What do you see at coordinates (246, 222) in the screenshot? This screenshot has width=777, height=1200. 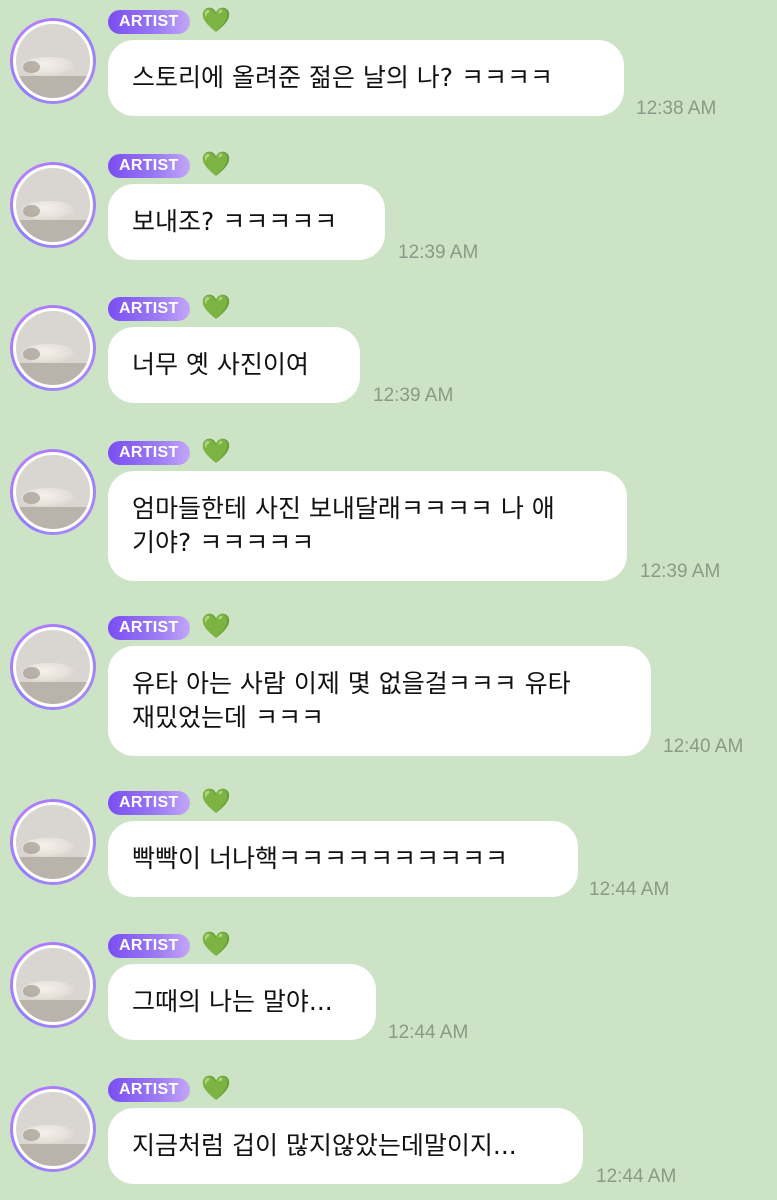 I see `message-bubble: 보내조? ㅋㅋㅋㅋㅋ` at bounding box center [246, 222].